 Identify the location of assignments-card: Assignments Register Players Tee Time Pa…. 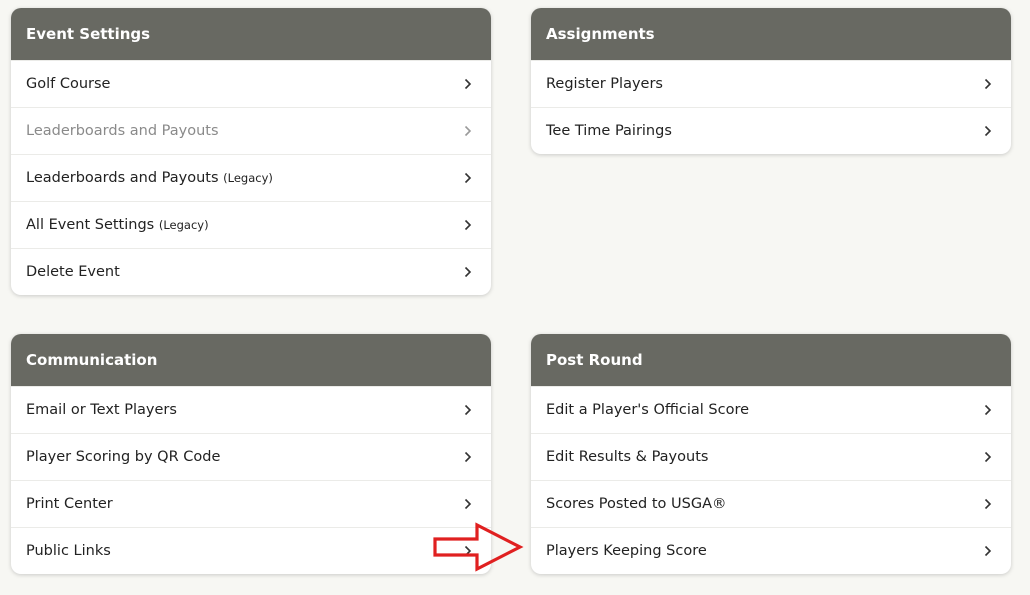
(771, 81).